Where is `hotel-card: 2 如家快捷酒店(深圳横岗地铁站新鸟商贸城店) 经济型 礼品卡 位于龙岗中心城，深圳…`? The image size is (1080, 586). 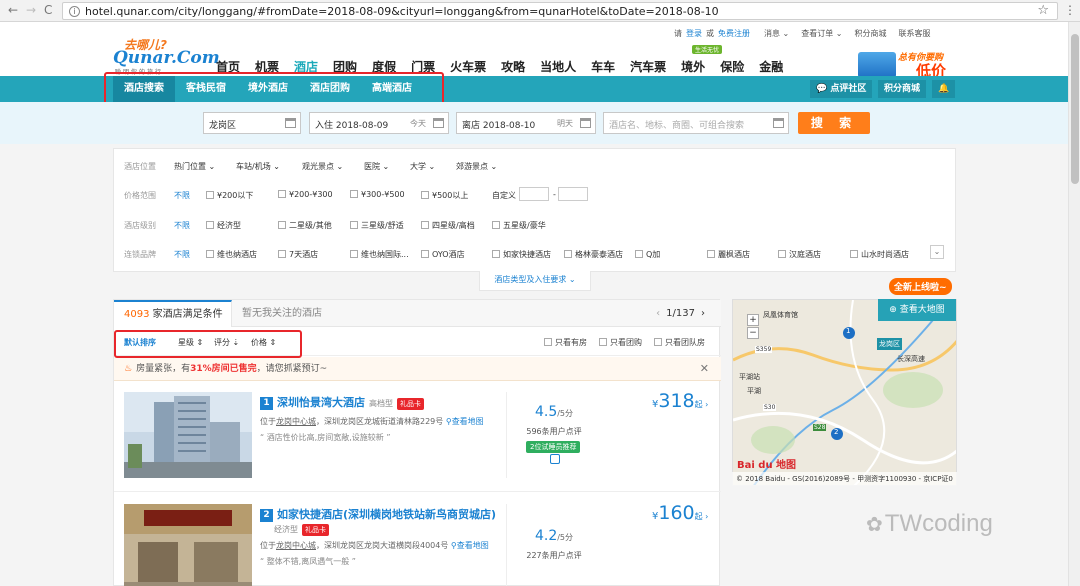 hotel-card: 2 如家快捷酒店(深圳横岗地铁站新鸟商贸城店) 经济型 礼品卡 位于龙岗中心城，深圳… is located at coordinates (417, 540).